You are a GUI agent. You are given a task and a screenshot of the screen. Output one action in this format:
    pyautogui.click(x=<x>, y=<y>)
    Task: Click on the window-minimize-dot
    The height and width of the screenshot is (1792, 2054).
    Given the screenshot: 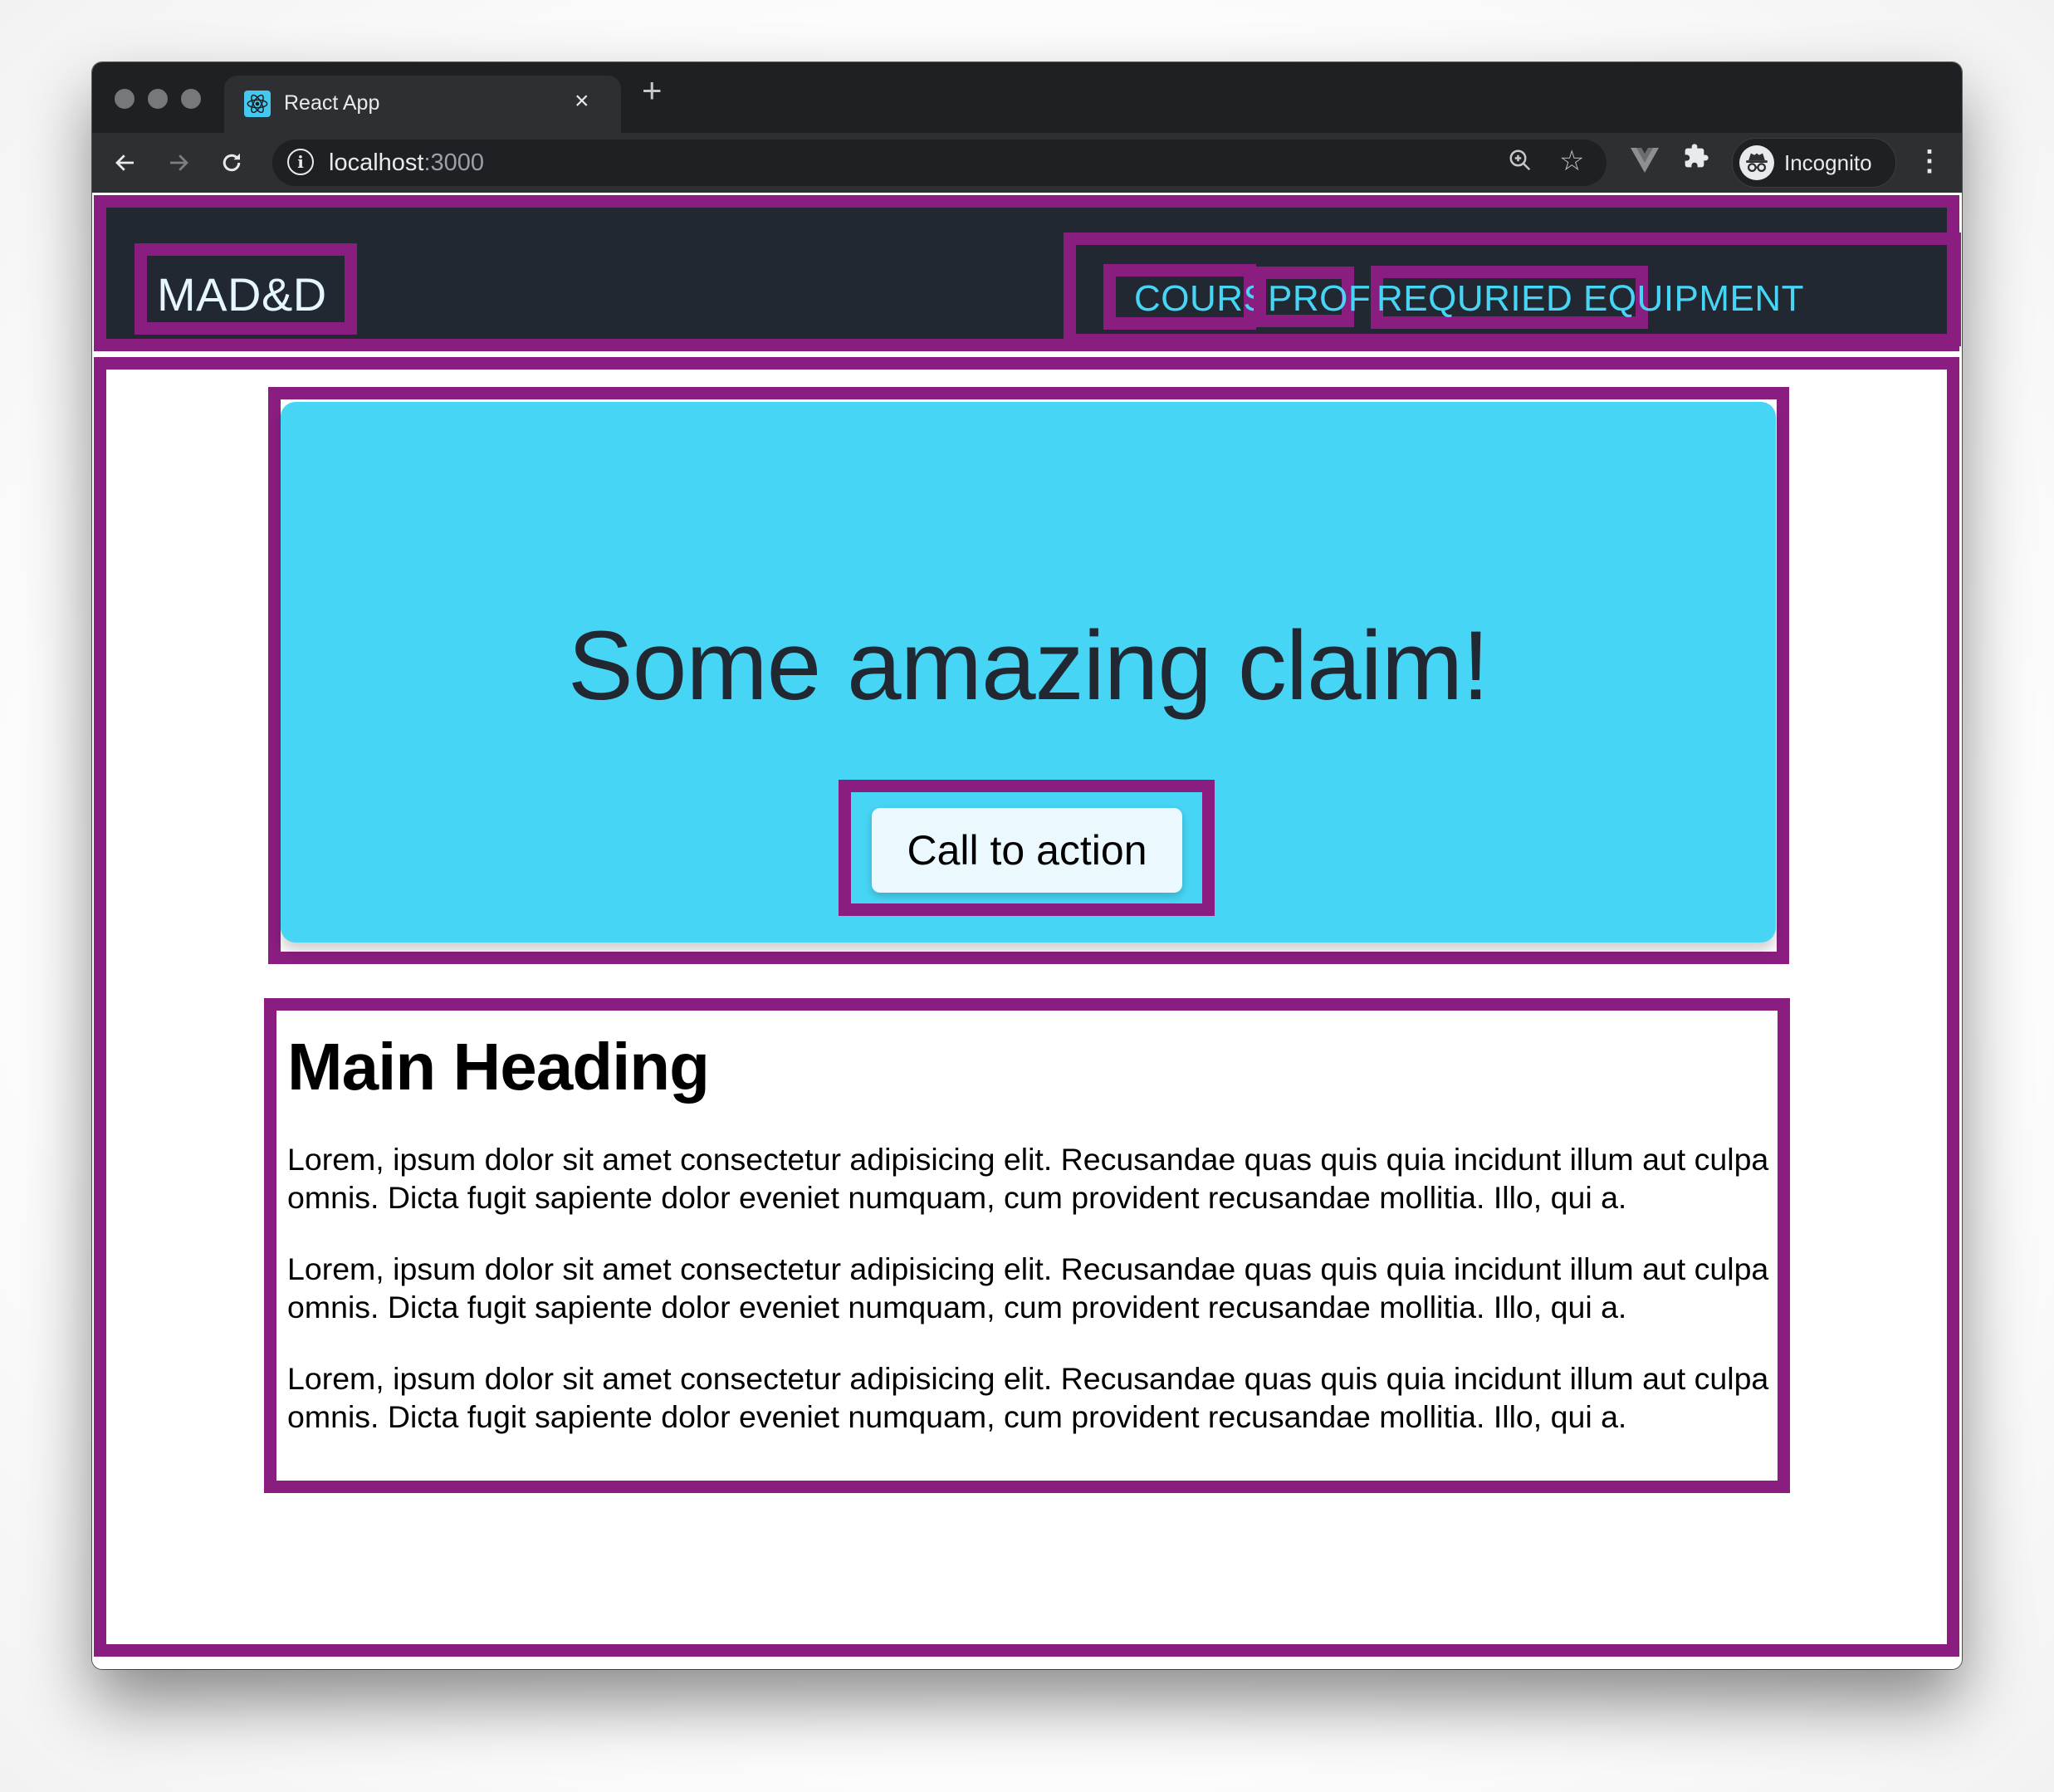 What is the action you would take?
    pyautogui.click(x=158, y=99)
    